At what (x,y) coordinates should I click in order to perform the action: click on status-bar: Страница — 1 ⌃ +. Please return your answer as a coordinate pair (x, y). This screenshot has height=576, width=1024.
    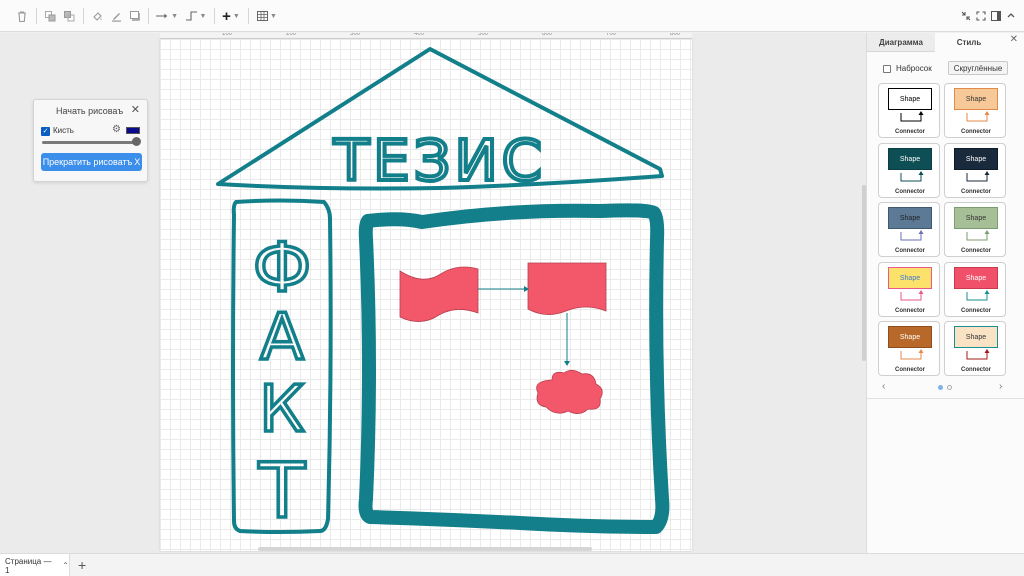
    Looking at the image, I should click on (512, 564).